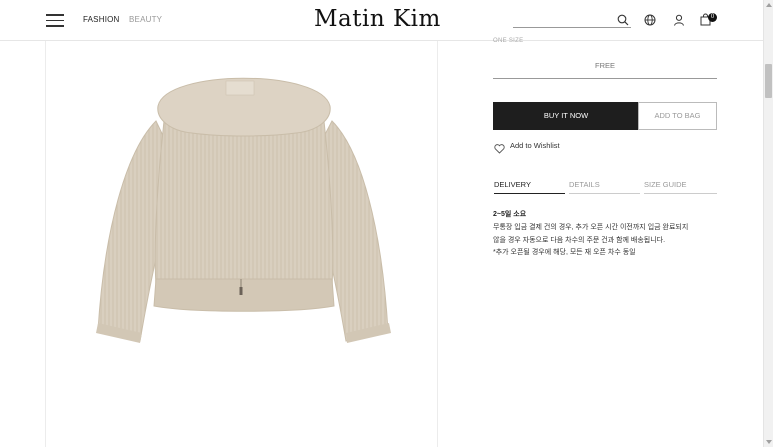  I want to click on site-header: FASHION BEAUTY Matin Kim 0, so click(381, 20).